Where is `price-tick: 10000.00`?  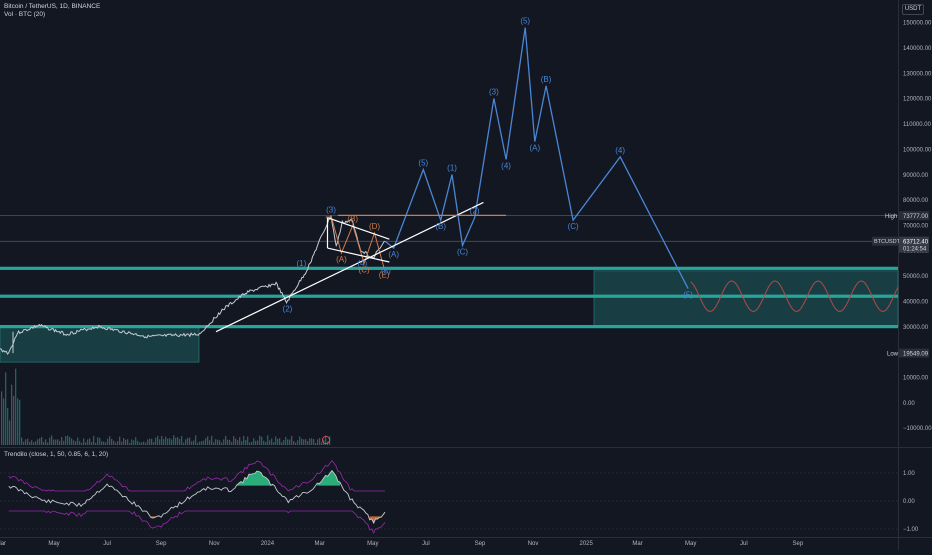 price-tick: 10000.00 is located at coordinates (916, 379).